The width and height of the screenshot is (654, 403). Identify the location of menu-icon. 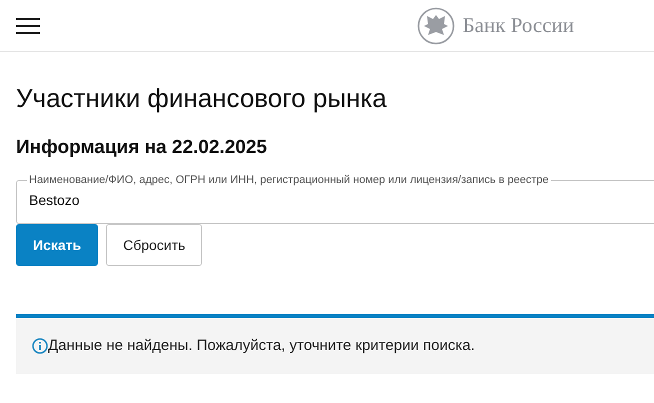
(28, 26).